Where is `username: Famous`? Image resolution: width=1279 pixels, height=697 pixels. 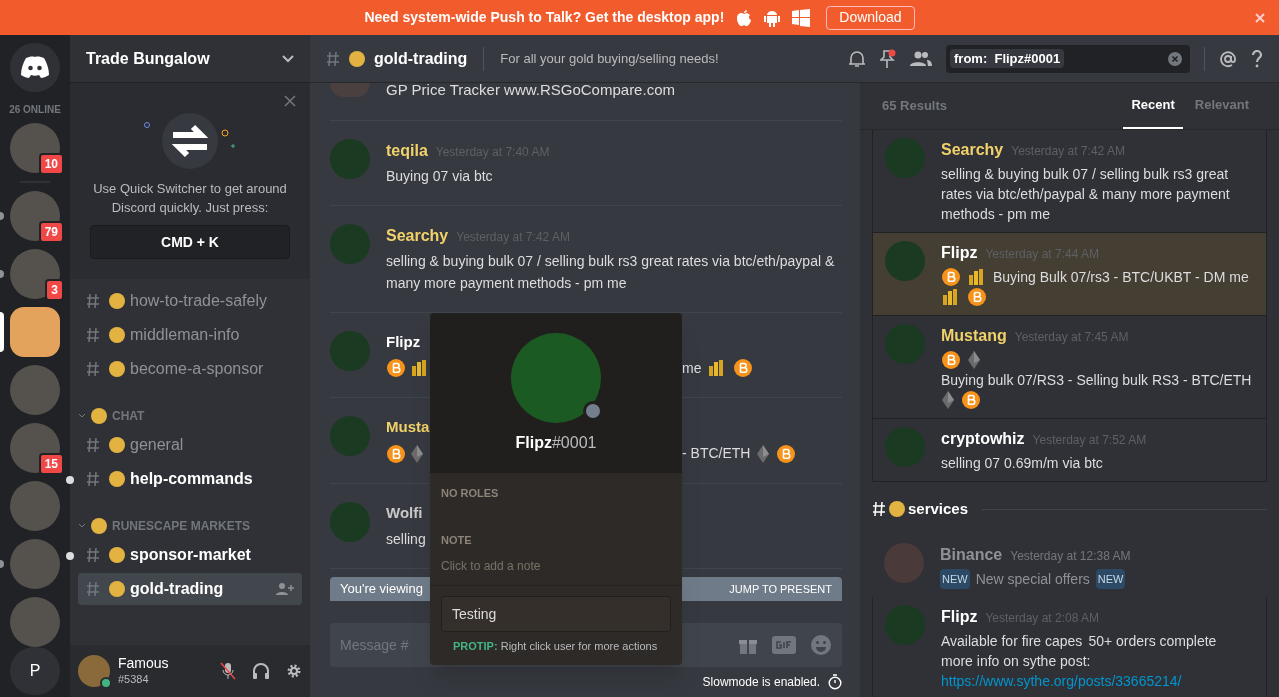
username: Famous is located at coordinates (143, 663).